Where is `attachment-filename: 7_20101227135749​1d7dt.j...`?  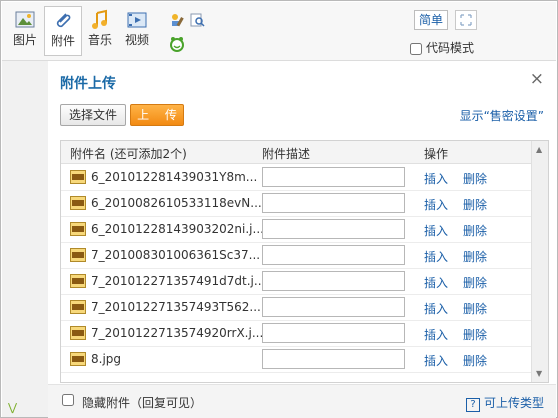
attachment-filename: 7_20101227135749​1d7dt.j... is located at coordinates (178, 281).